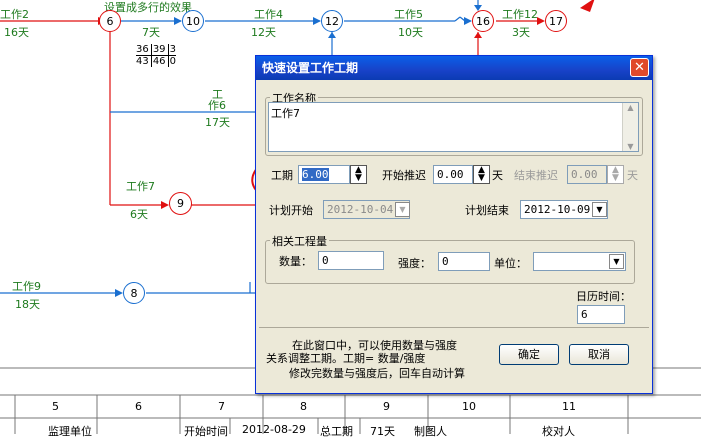  What do you see at coordinates (615, 174) in the screenshot?
I see `end-delay-spinner: ▲ ▼` at bounding box center [615, 174].